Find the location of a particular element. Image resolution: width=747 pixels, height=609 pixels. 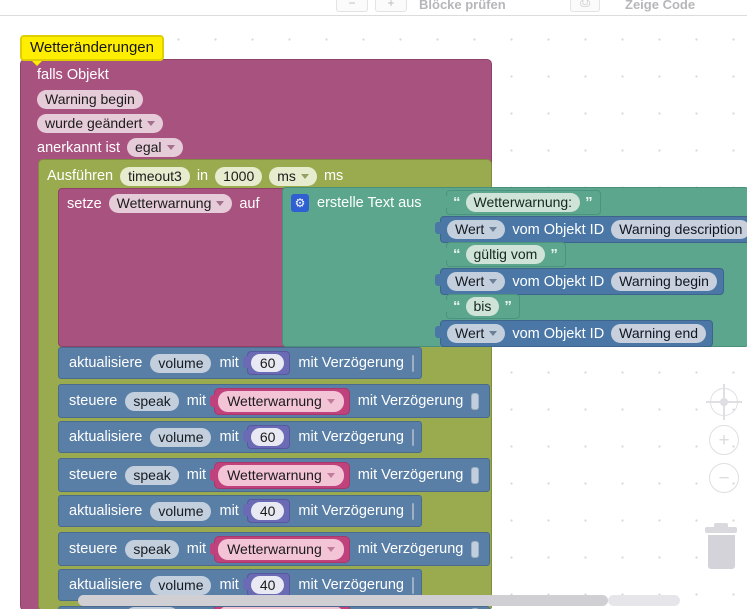

trash-button is located at coordinates (721, 546).